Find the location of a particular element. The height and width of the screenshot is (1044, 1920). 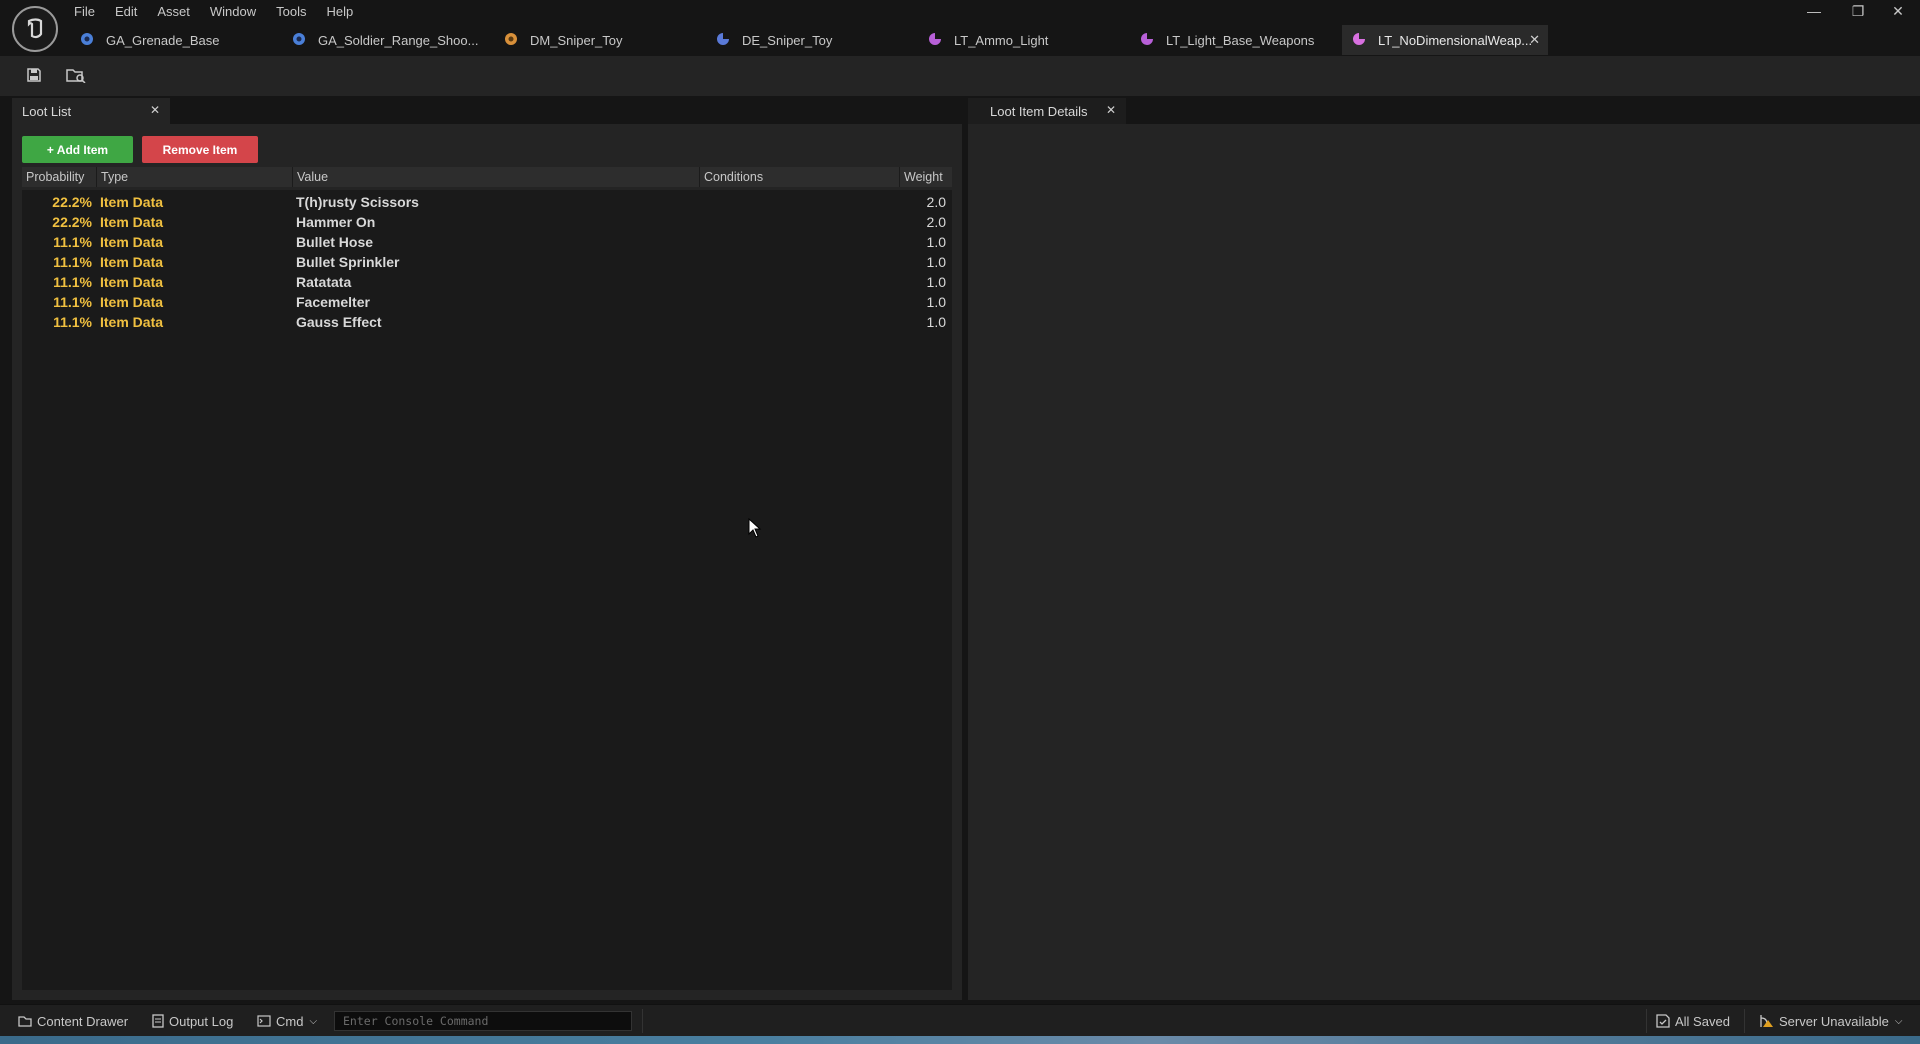

value-cell: Facemelter is located at coordinates (333, 302).